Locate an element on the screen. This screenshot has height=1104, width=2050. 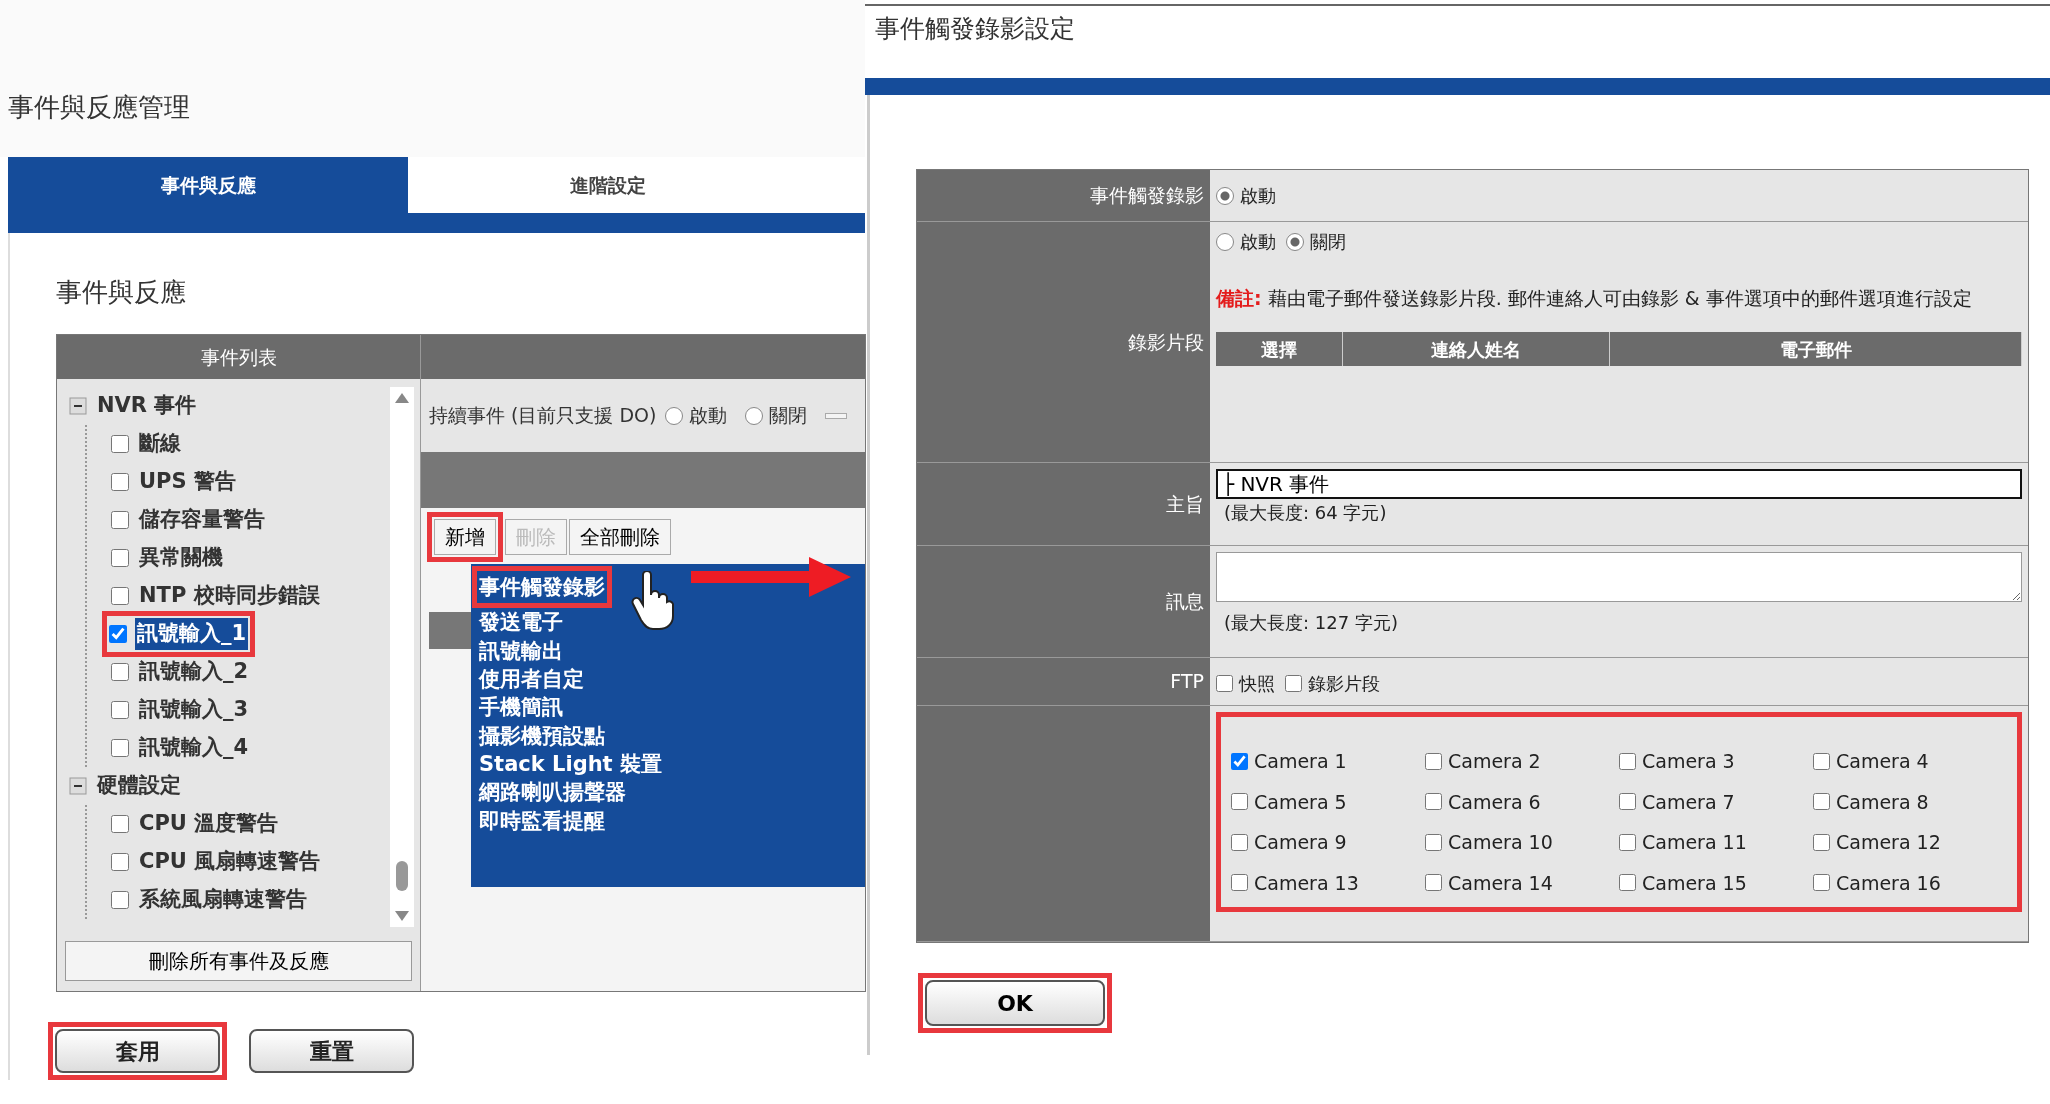
list-panel-edge is located at coordinates (450, 630).